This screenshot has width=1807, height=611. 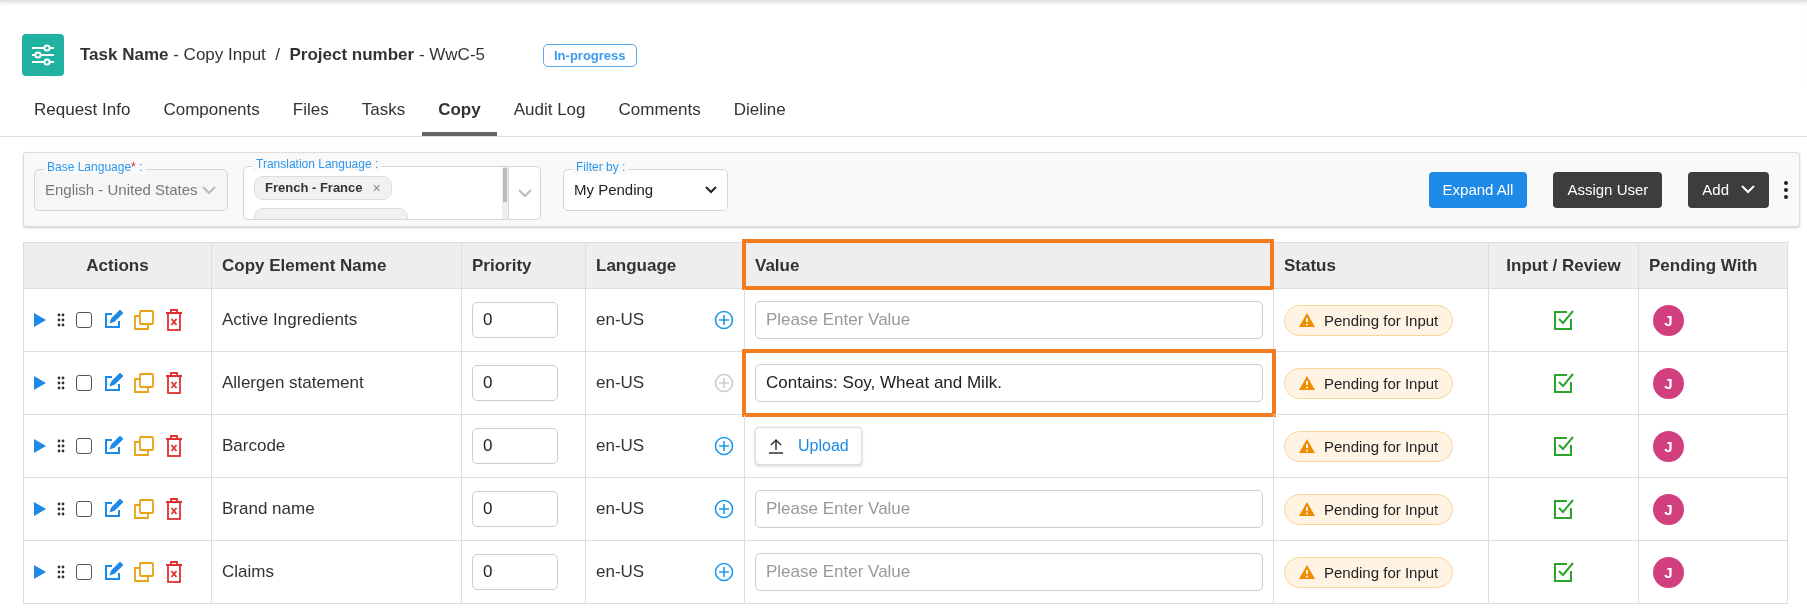 I want to click on tab: Comments, so click(x=659, y=114).